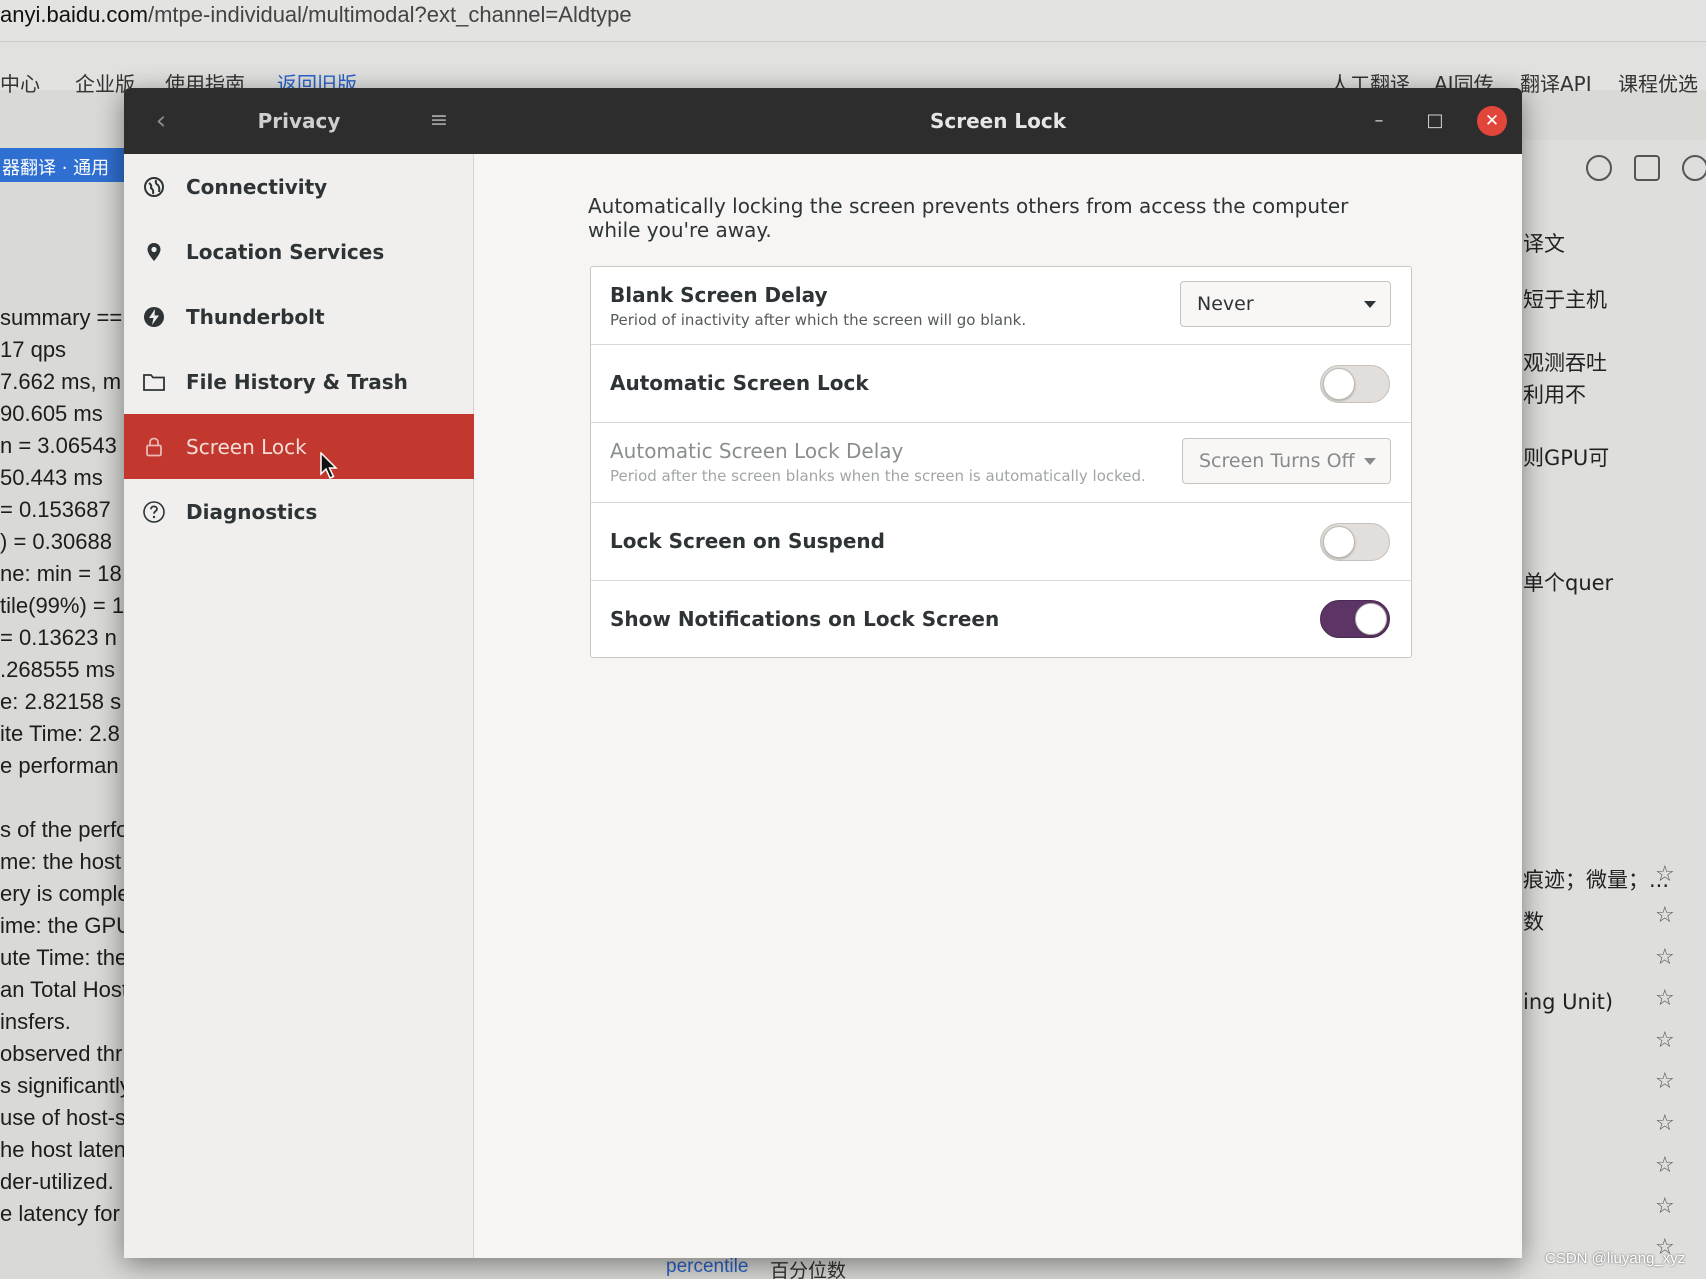 The width and height of the screenshot is (1706, 1279). I want to click on background-text-line: n = 3.06543, so click(58, 445).